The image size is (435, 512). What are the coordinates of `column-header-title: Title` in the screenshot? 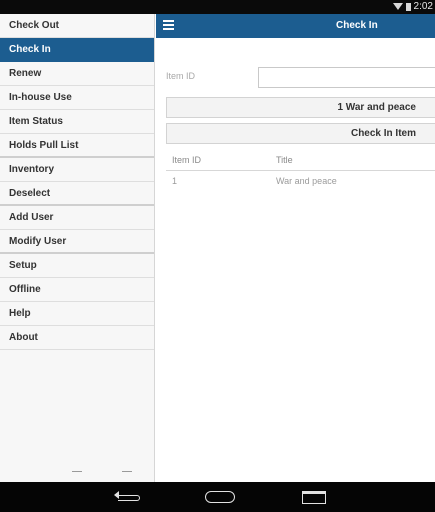 It's located at (284, 160).